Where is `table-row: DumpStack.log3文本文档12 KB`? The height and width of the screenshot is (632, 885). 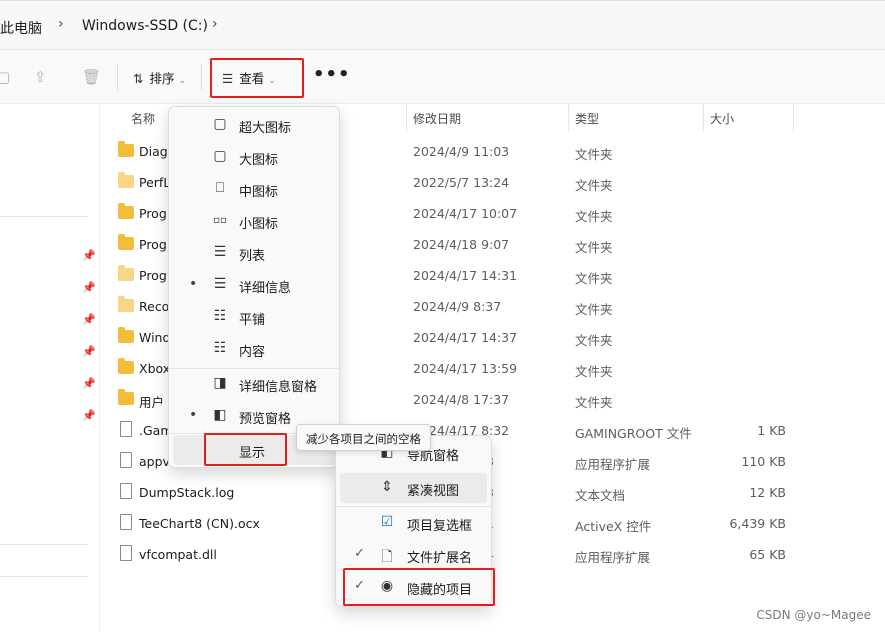 table-row: DumpStack.log3文本文档12 KB is located at coordinates (492, 492).